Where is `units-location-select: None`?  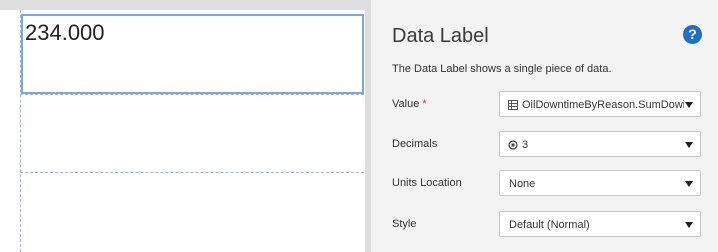
units-location-select: None is located at coordinates (600, 183).